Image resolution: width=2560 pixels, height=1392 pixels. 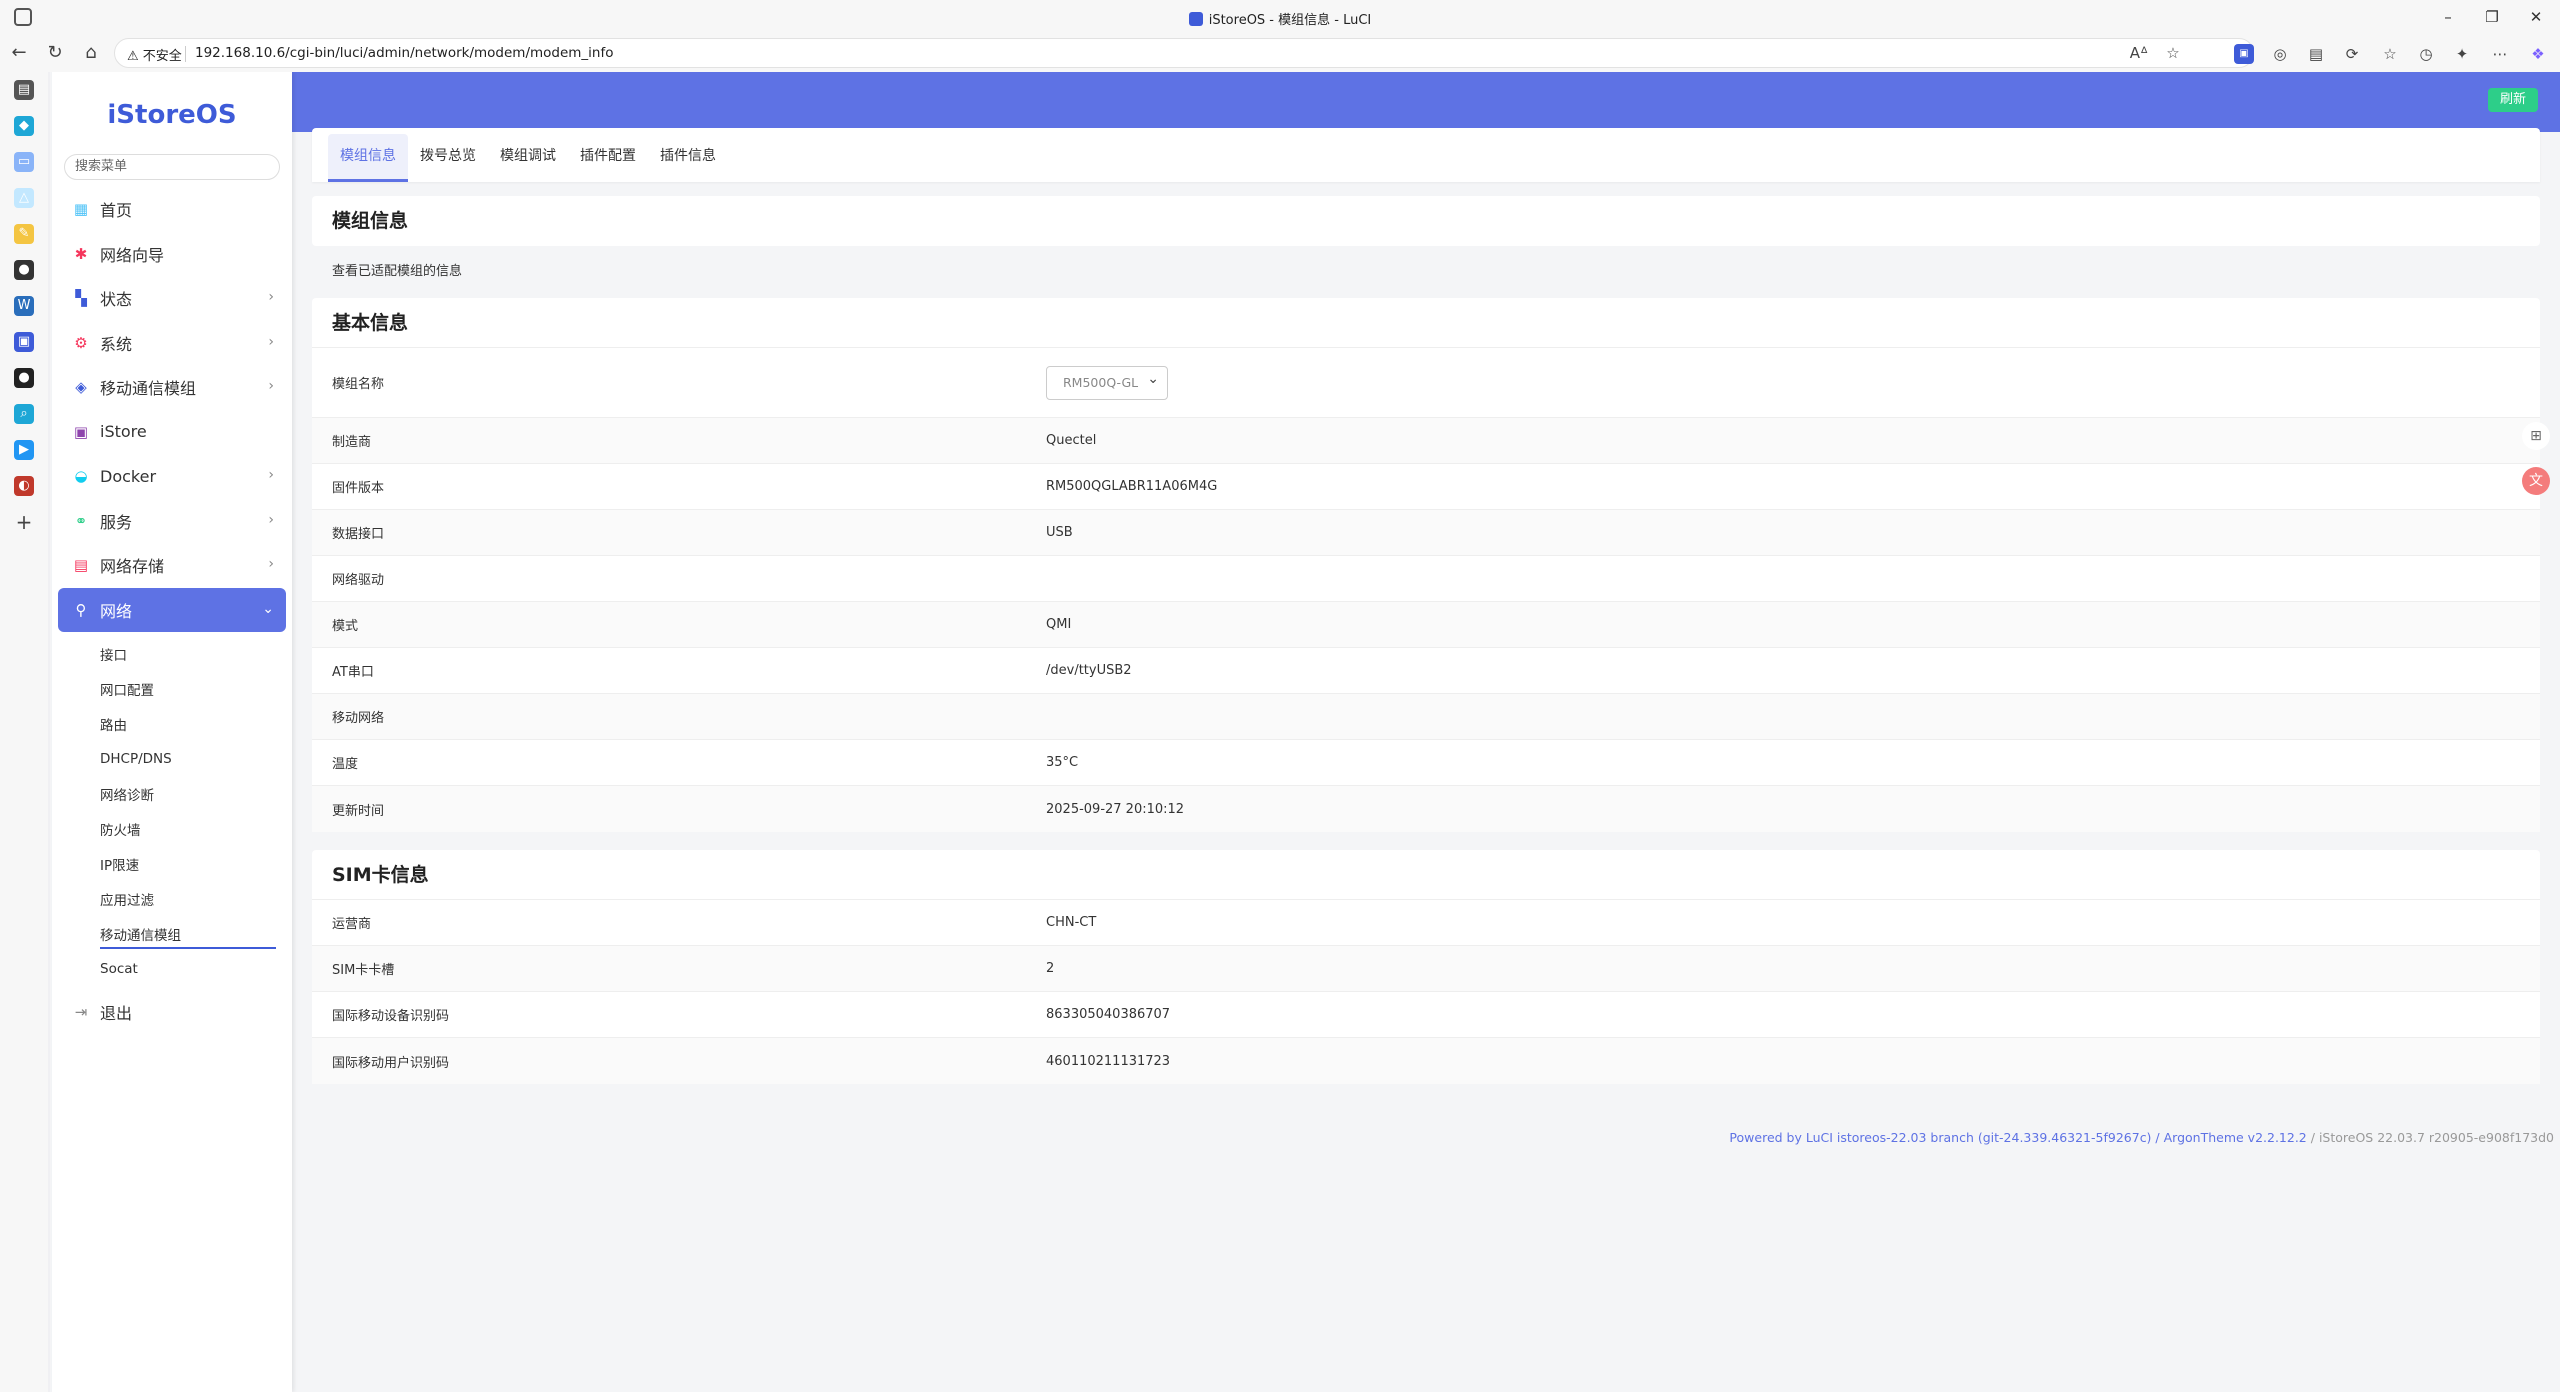 What do you see at coordinates (193, 898) in the screenshot?
I see `submenu-item-app-filter: 应用过滤` at bounding box center [193, 898].